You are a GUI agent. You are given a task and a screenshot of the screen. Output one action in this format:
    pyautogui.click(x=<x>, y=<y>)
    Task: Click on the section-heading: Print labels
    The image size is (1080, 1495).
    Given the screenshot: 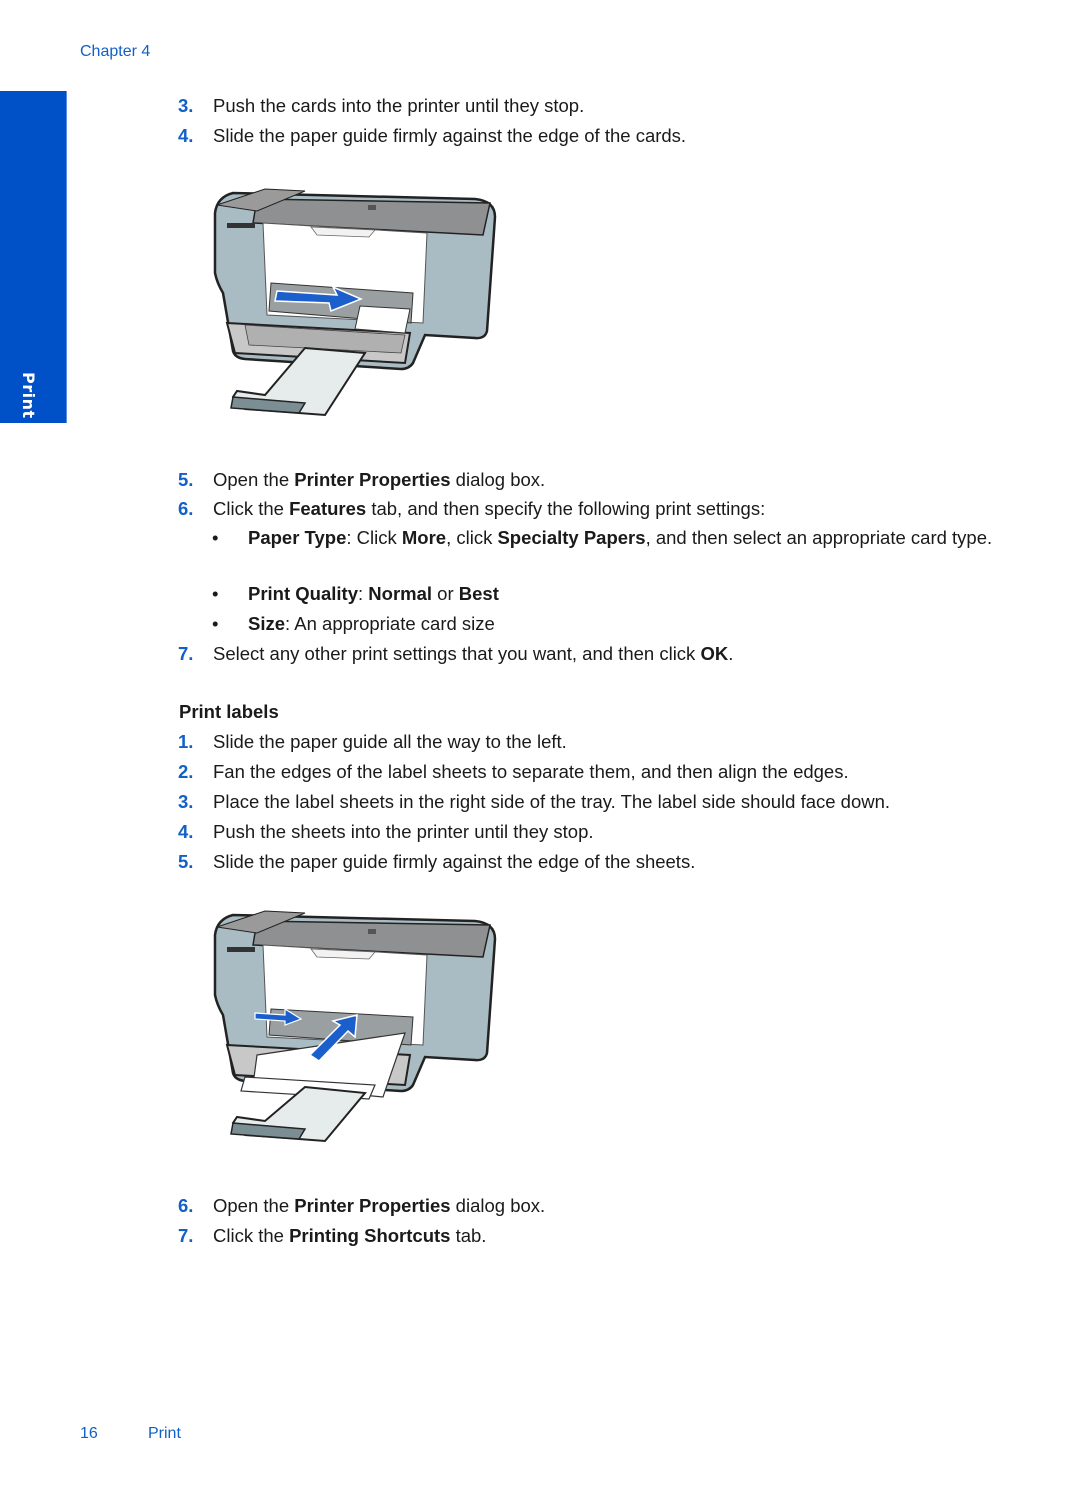 What is the action you would take?
    pyautogui.click(x=229, y=711)
    